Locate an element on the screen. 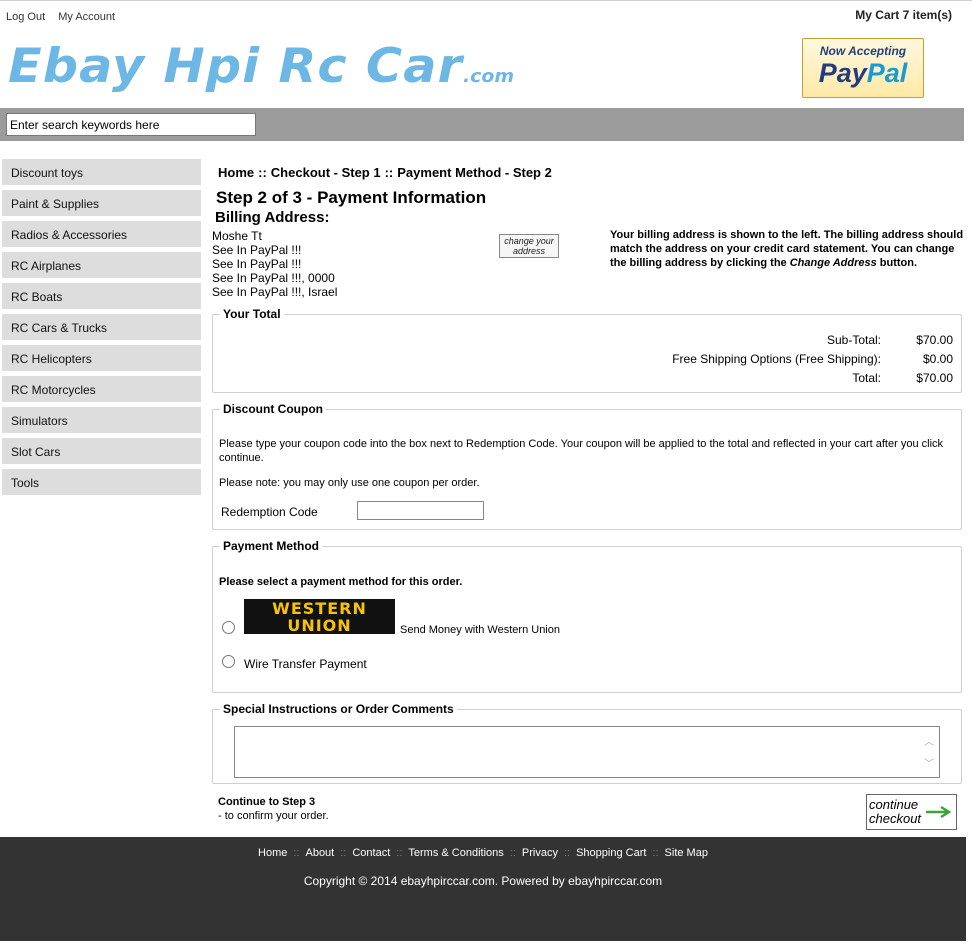 This screenshot has width=972, height=949. subtotal-value: $70.00 is located at coordinates (934, 340).